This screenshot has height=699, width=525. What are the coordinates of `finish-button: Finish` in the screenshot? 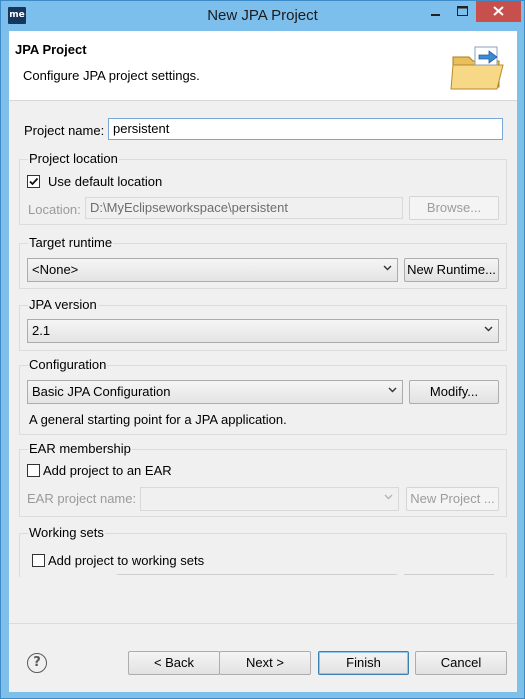 It's located at (363, 663).